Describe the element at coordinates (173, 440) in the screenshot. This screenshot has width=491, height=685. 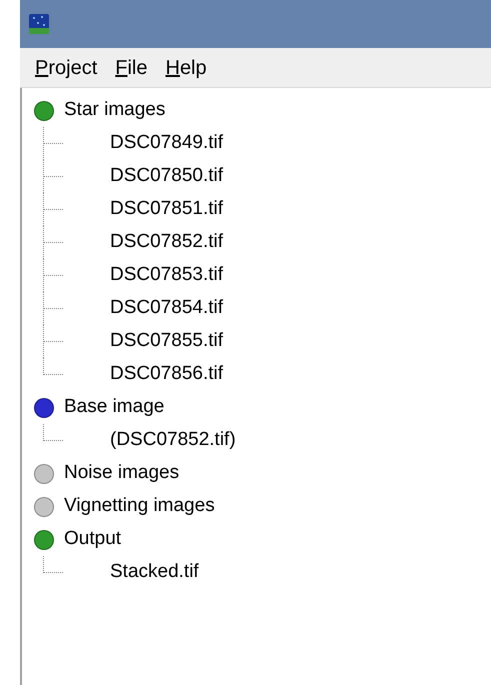
I see `tree-leaf: (DSC07852.tif)` at that location.